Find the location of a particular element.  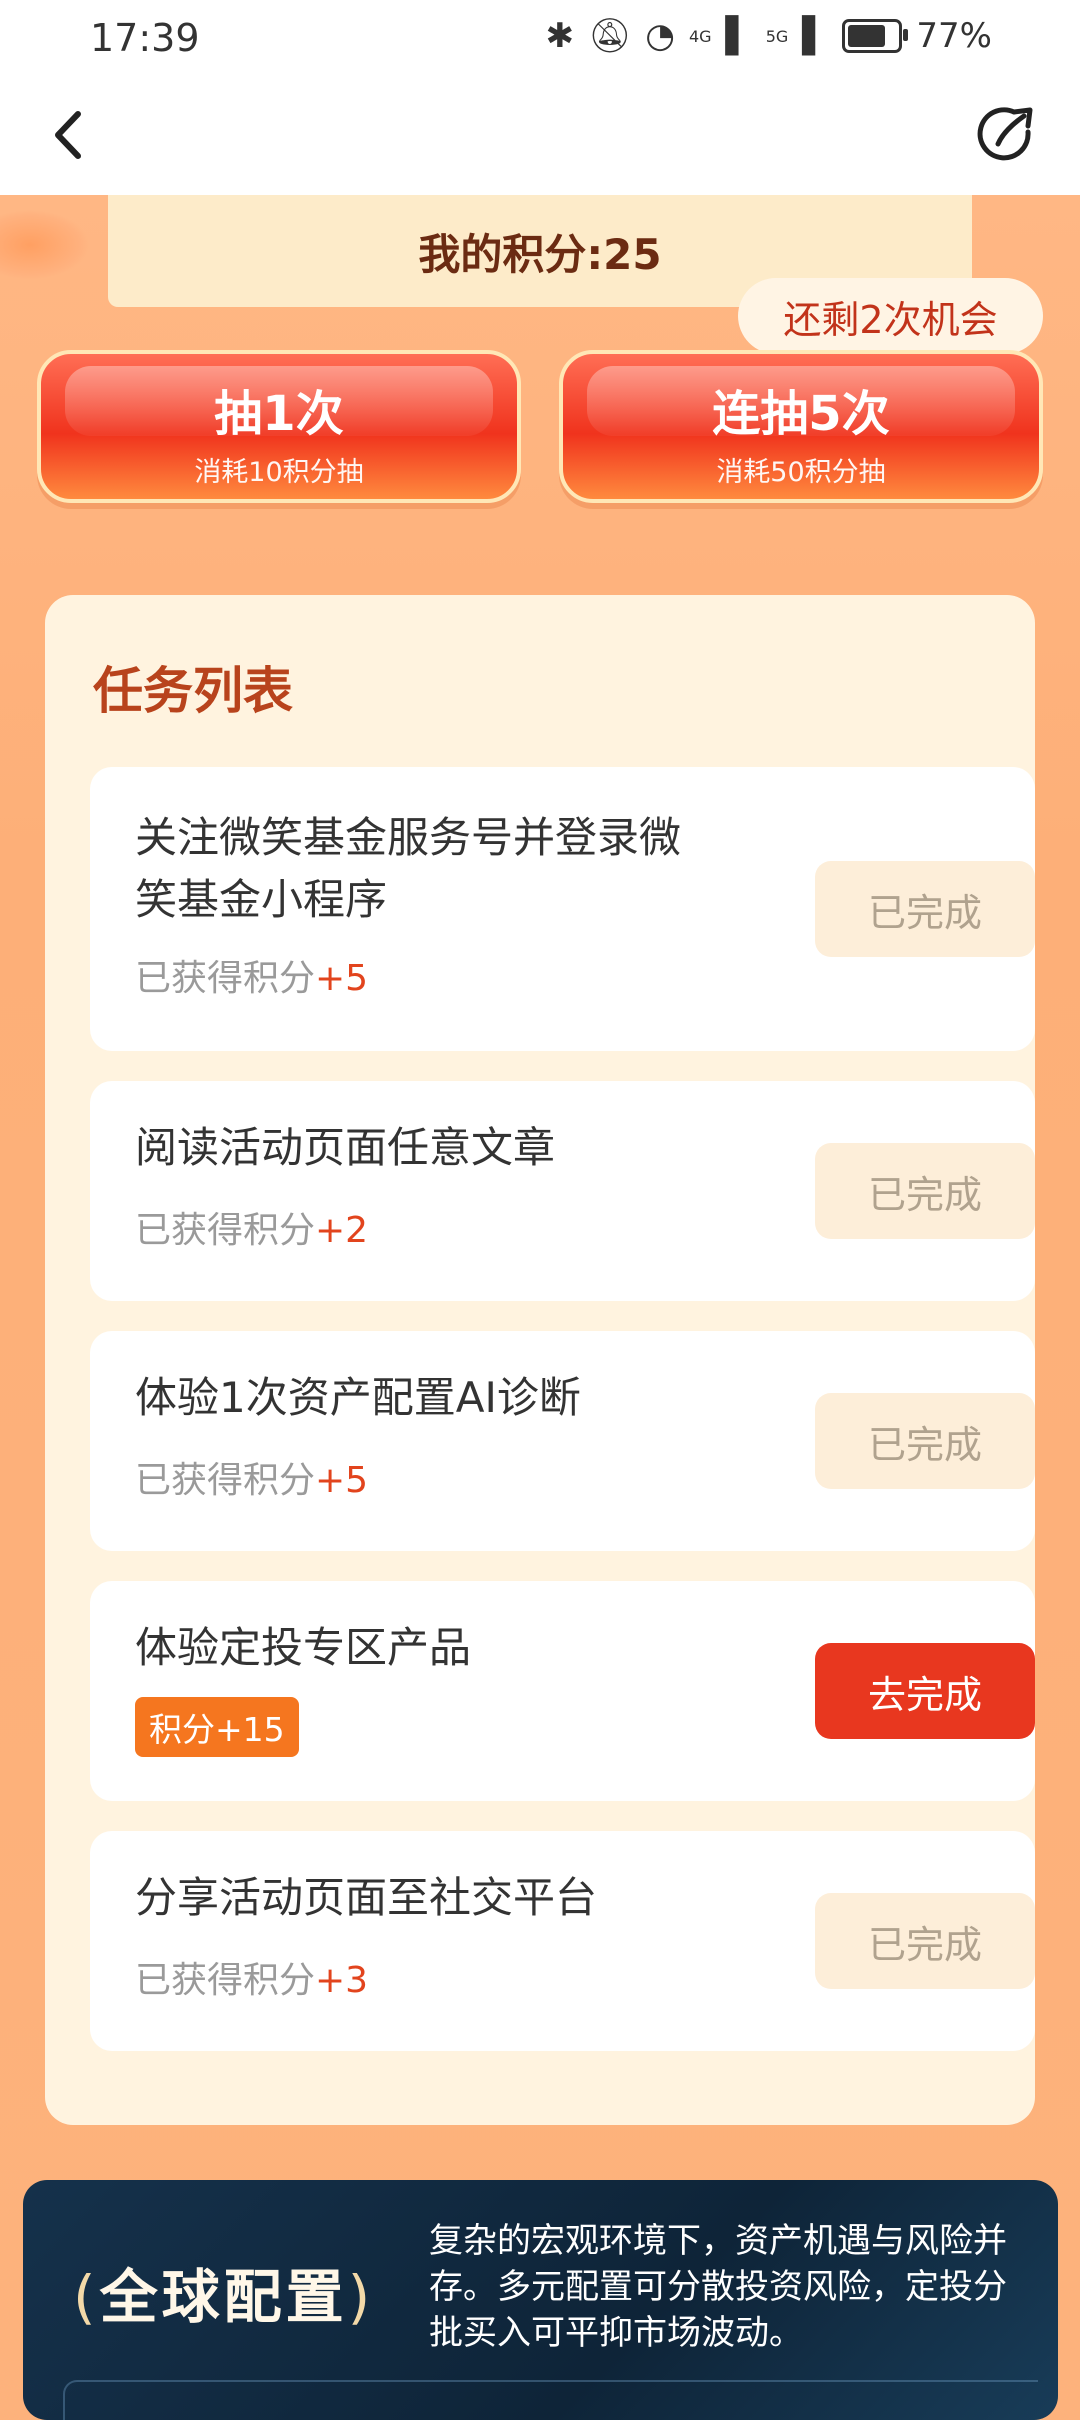

signal-icon-2: ▌ is located at coordinates (815, 36).